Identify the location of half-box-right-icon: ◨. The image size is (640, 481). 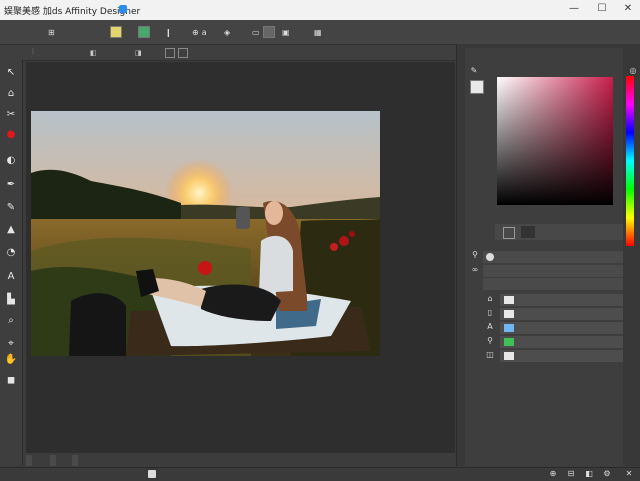
(138, 52).